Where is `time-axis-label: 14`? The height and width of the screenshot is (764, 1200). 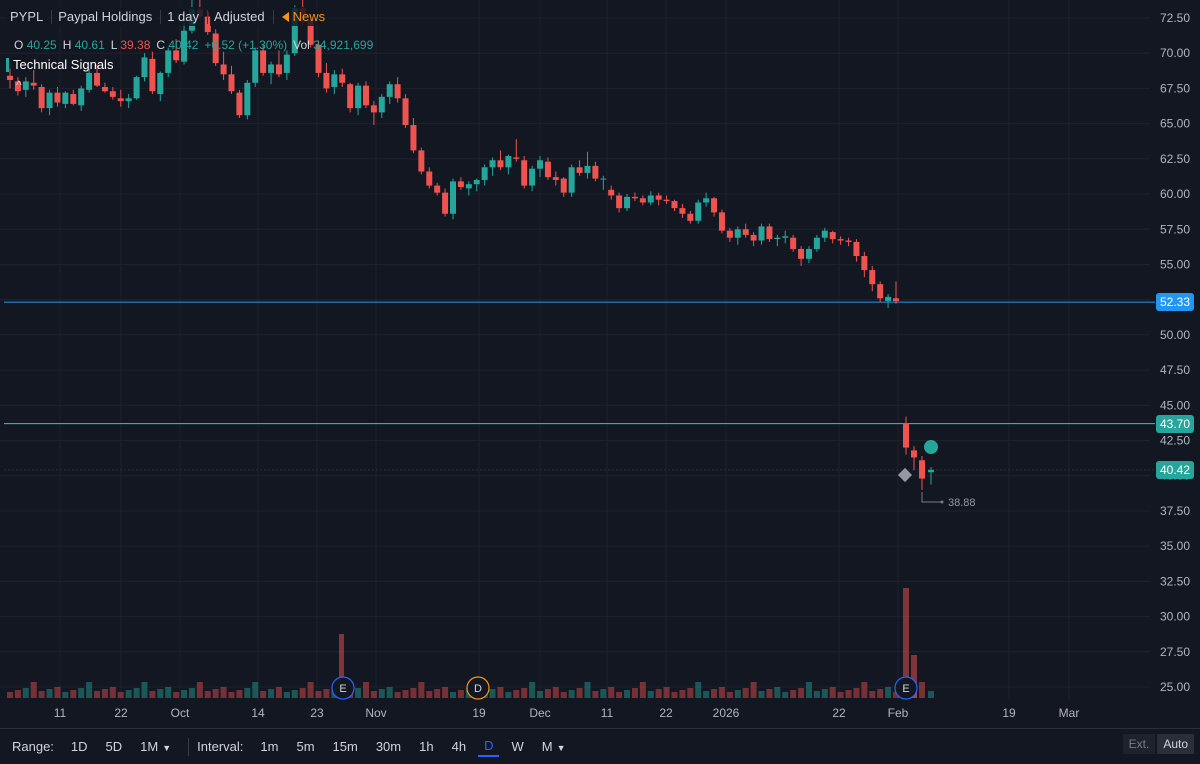 time-axis-label: 14 is located at coordinates (258, 713).